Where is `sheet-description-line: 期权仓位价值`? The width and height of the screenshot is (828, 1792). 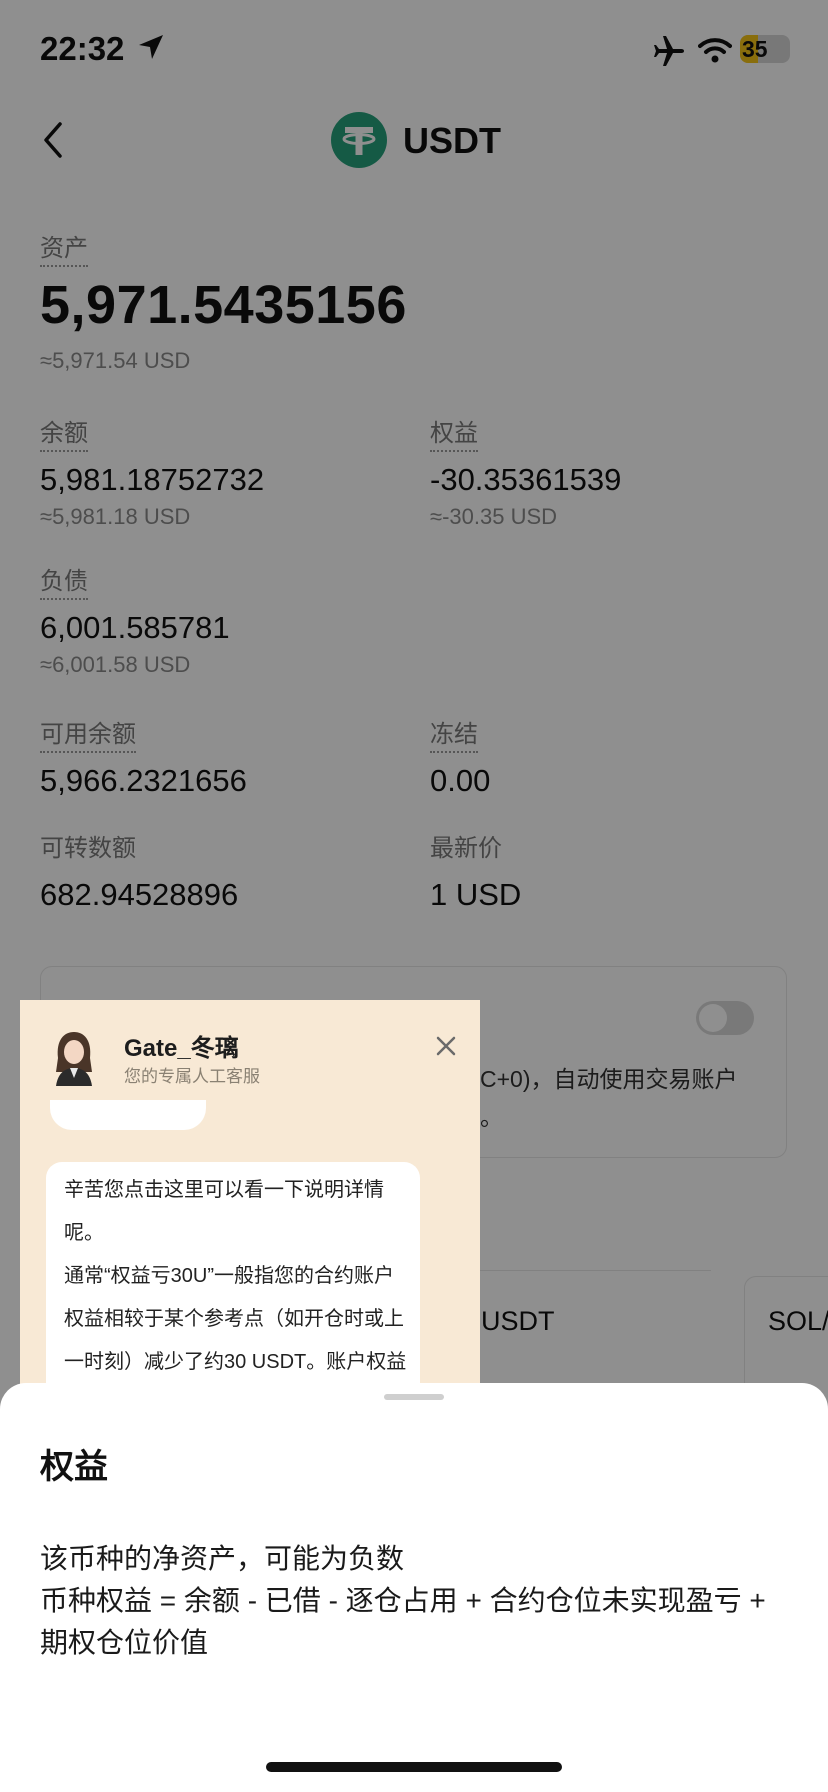
sheet-description-line: 期权仓位价值 is located at coordinates (124, 1642).